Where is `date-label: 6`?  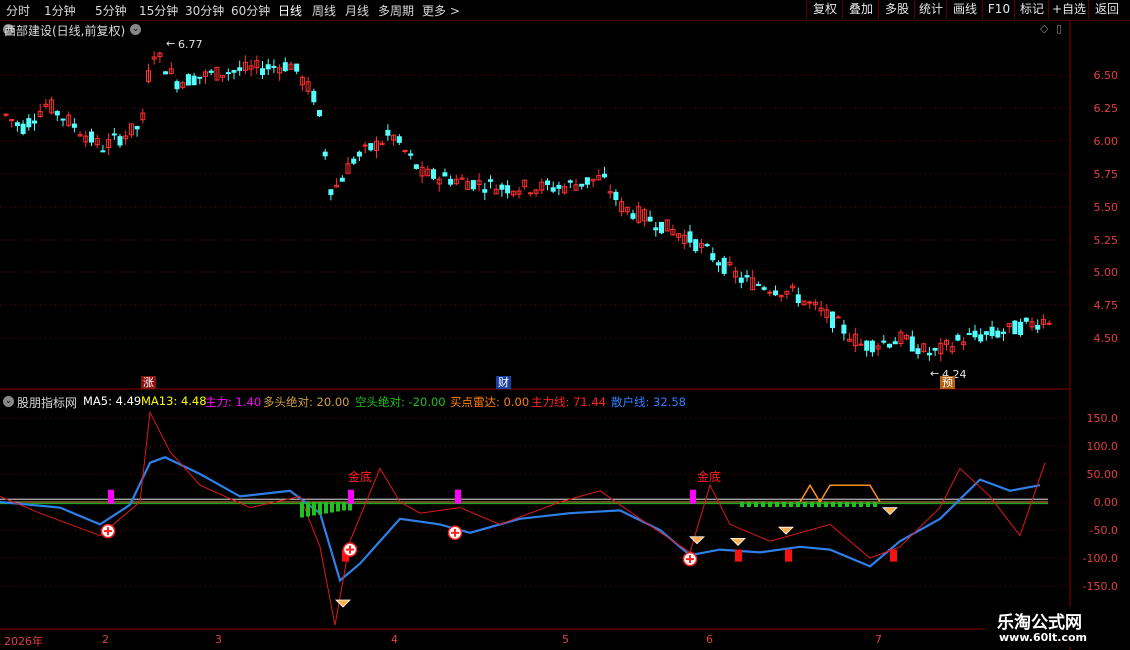 date-label: 6 is located at coordinates (709, 639).